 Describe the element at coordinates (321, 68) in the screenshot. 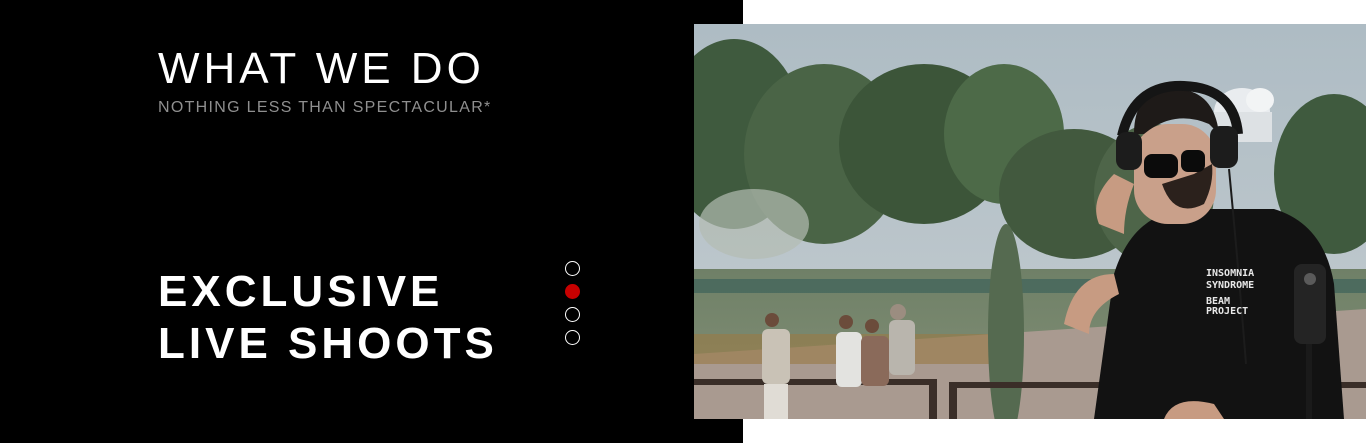

I see `section-title: WHAT WE DO` at that location.